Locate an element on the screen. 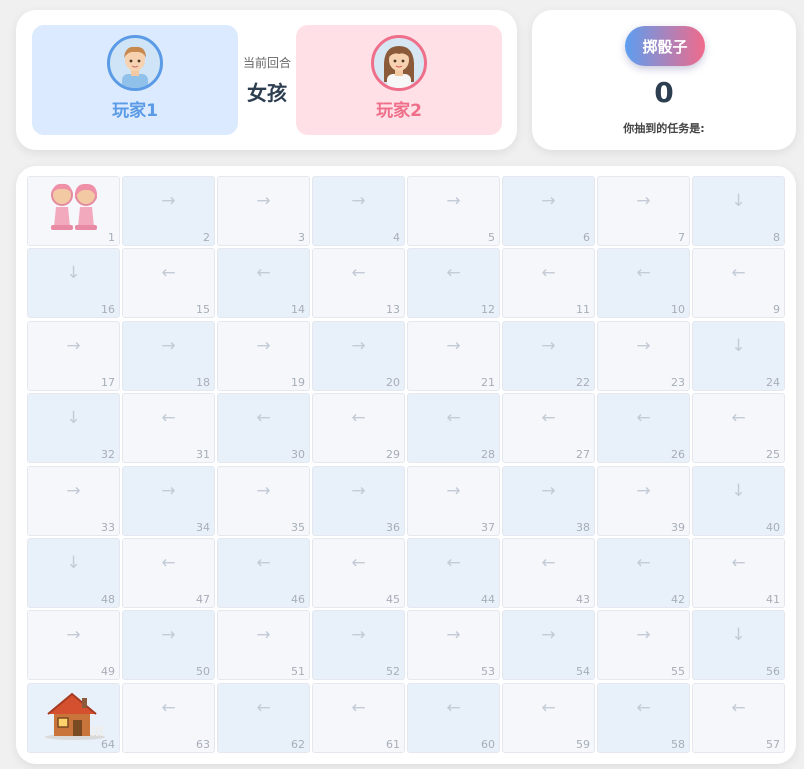 The image size is (804, 769). board-cell: ← 63 is located at coordinates (168, 717).